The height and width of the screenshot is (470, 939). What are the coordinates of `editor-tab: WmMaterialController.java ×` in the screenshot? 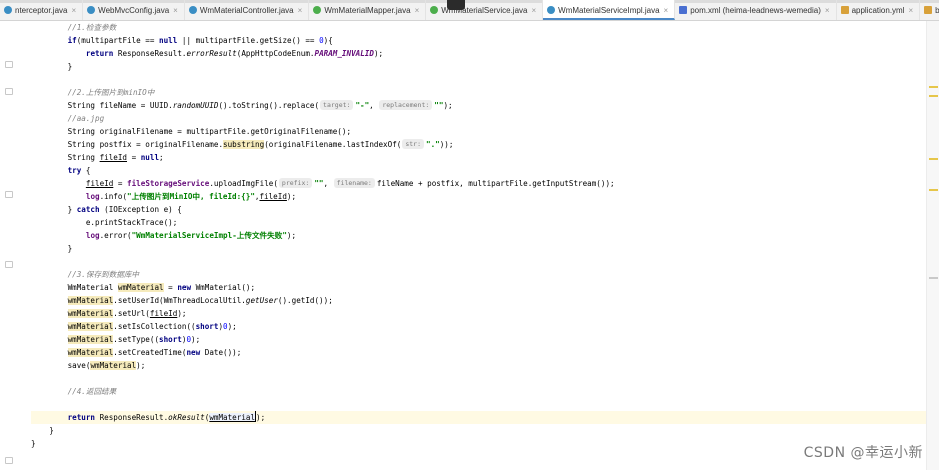 It's located at (247, 10).